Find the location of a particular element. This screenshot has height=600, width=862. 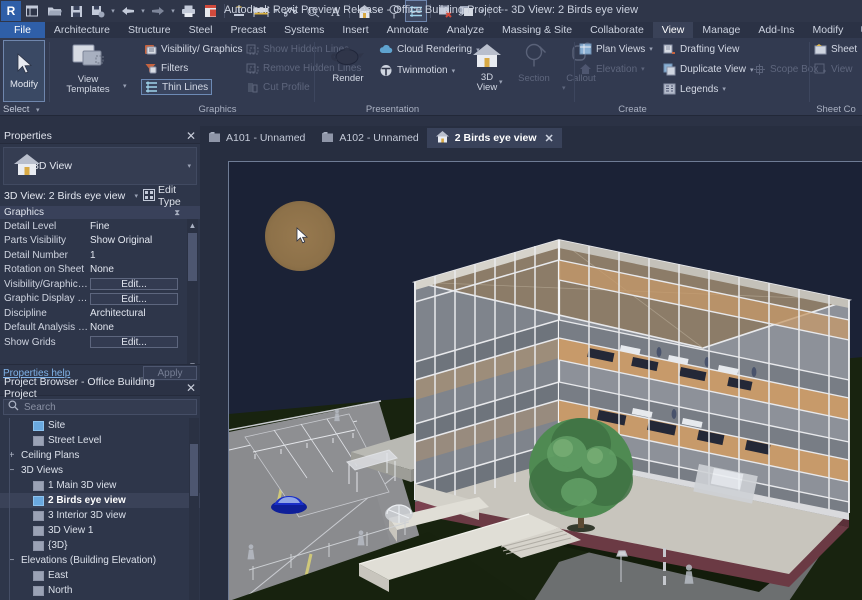

legends-caret: ▾ is located at coordinates (724, 89).